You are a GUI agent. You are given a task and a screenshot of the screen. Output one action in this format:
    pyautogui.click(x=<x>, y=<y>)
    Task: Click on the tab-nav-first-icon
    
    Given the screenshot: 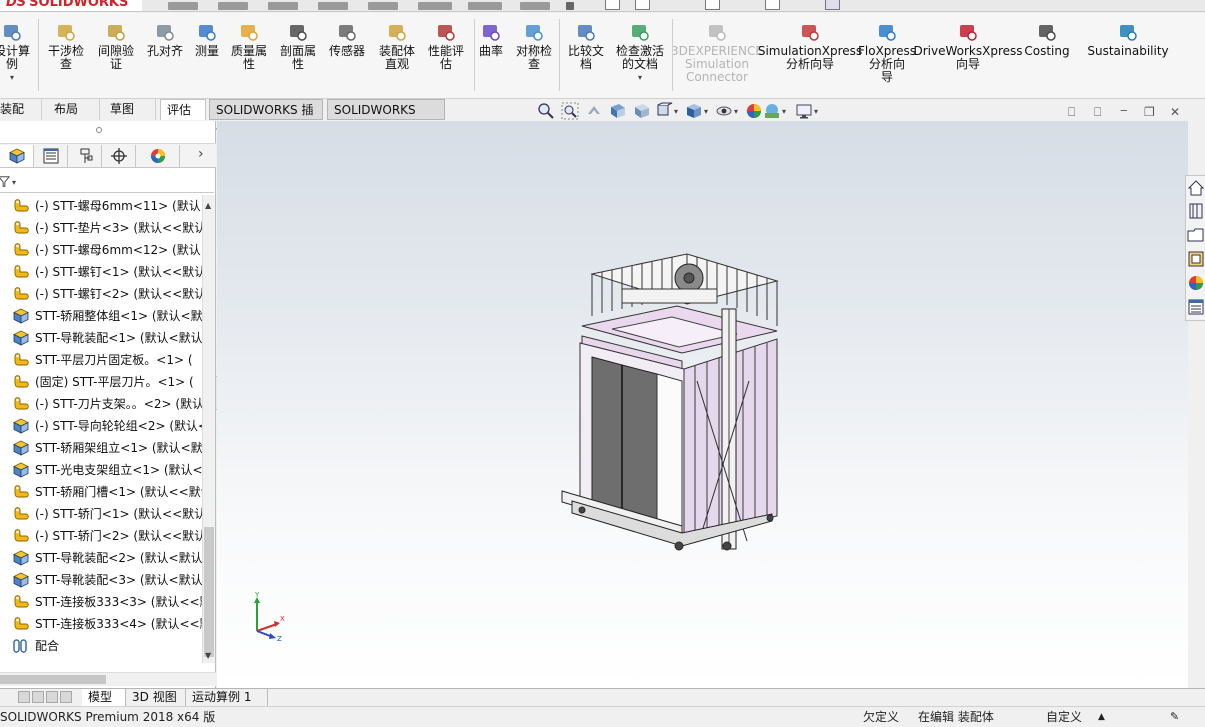 What is the action you would take?
    pyautogui.click(x=24, y=697)
    